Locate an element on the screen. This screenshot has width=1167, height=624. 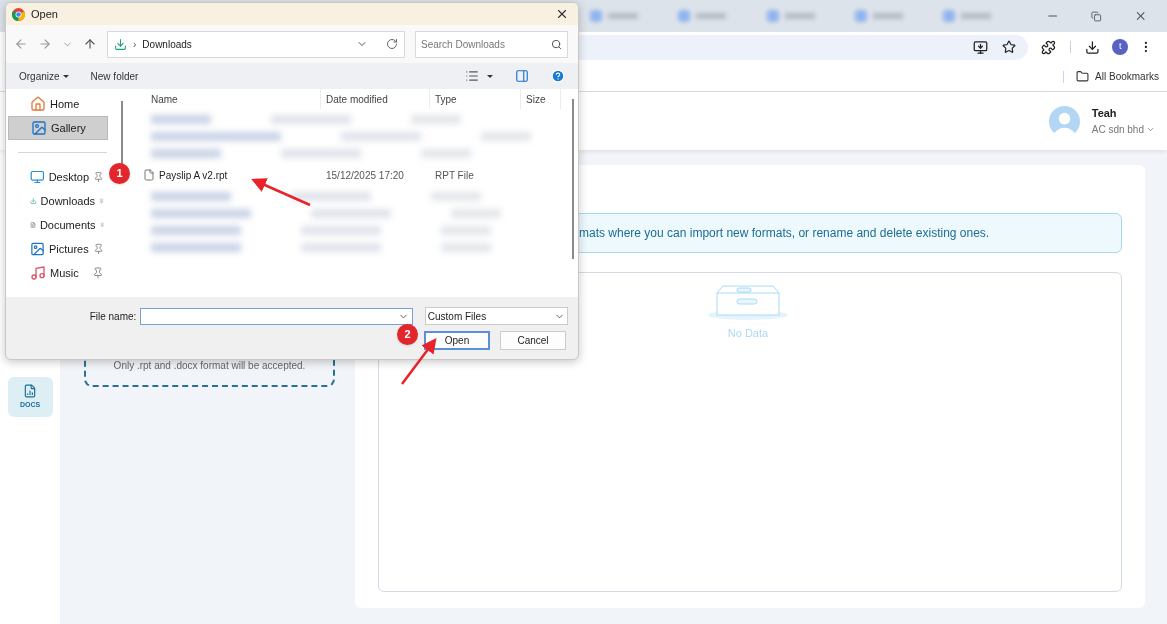
close-icon is located at coordinates (562, 14).